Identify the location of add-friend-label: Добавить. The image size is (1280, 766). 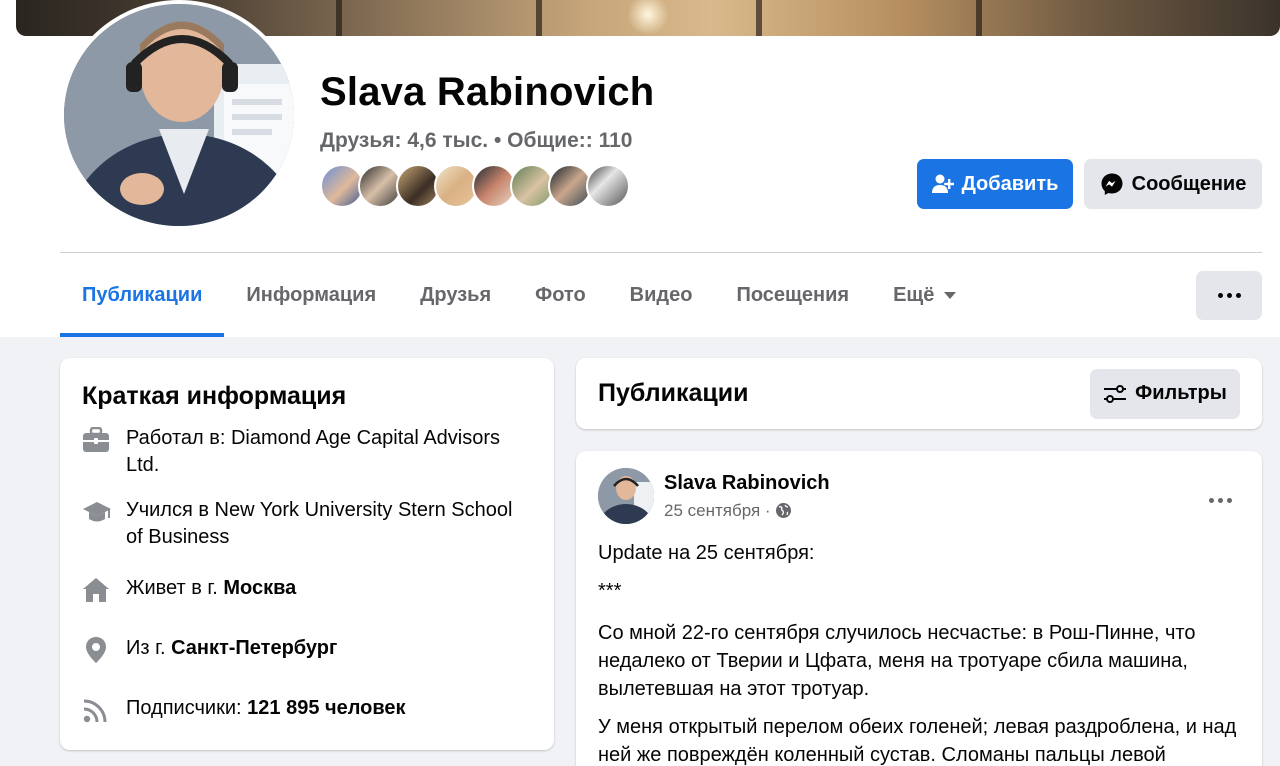
(1010, 183).